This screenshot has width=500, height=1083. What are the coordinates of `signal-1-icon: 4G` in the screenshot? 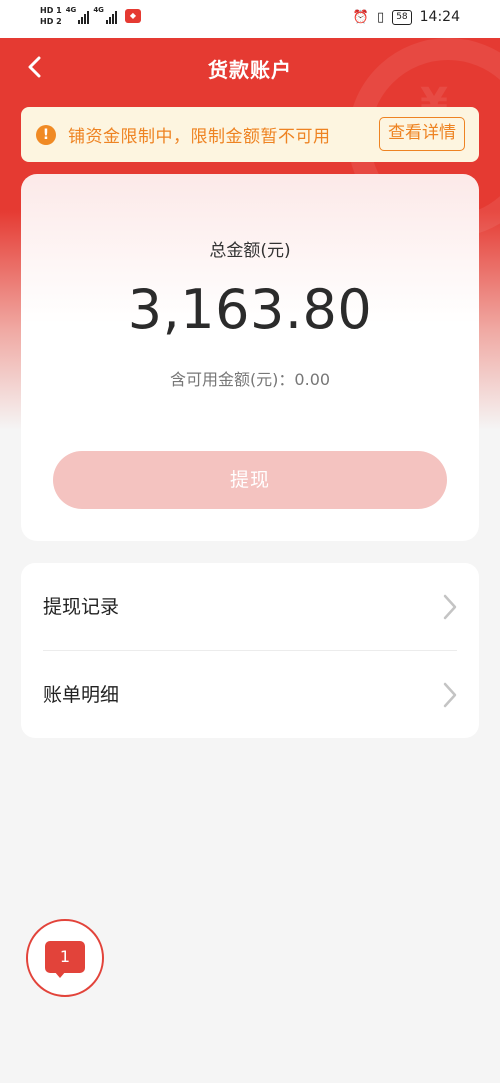 It's located at (78, 15).